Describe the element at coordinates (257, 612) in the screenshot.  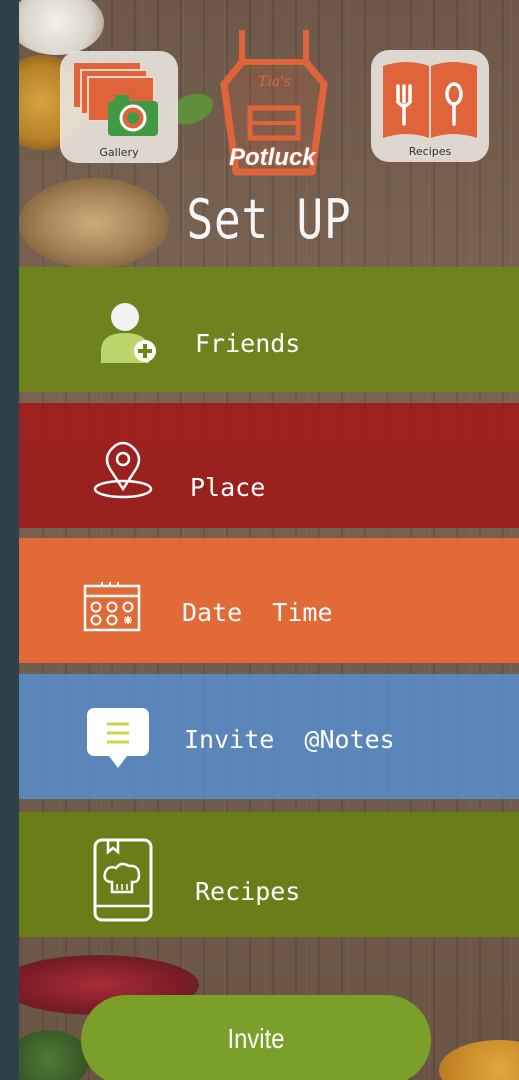
I see `menu-label-date-time: Date Time` at that location.